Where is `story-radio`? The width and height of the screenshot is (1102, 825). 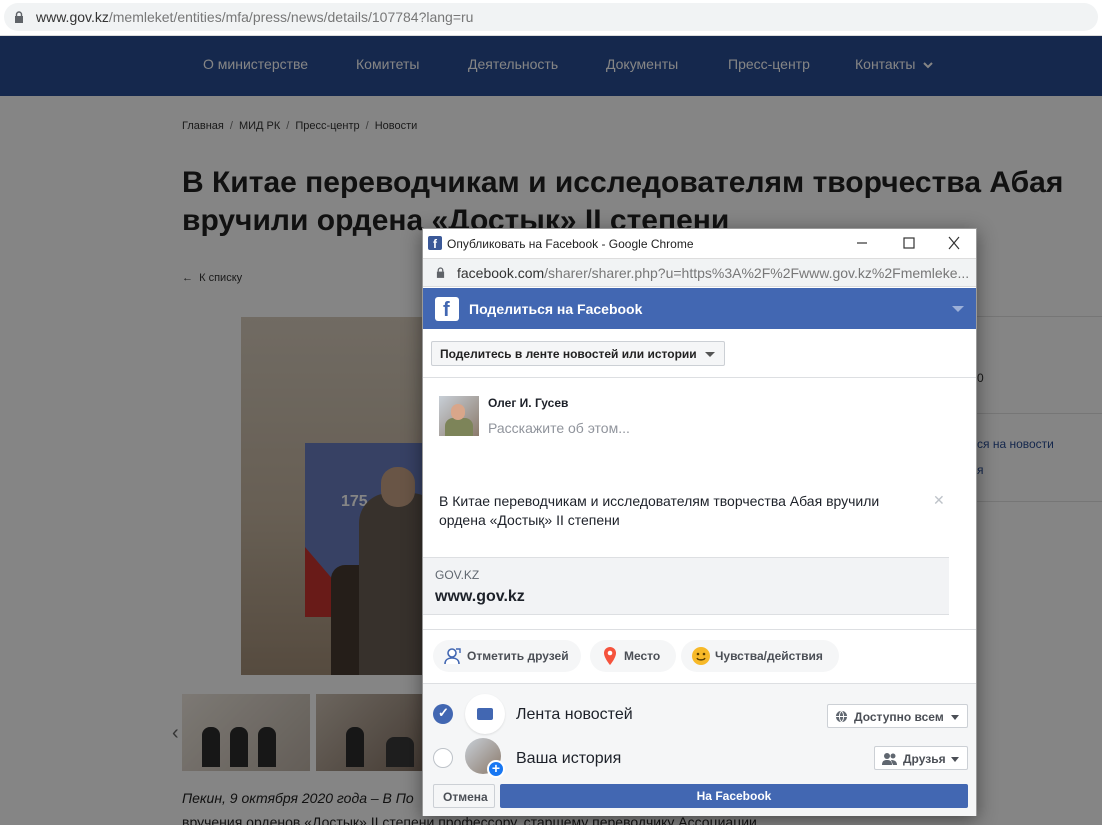
story-radio is located at coordinates (443, 758).